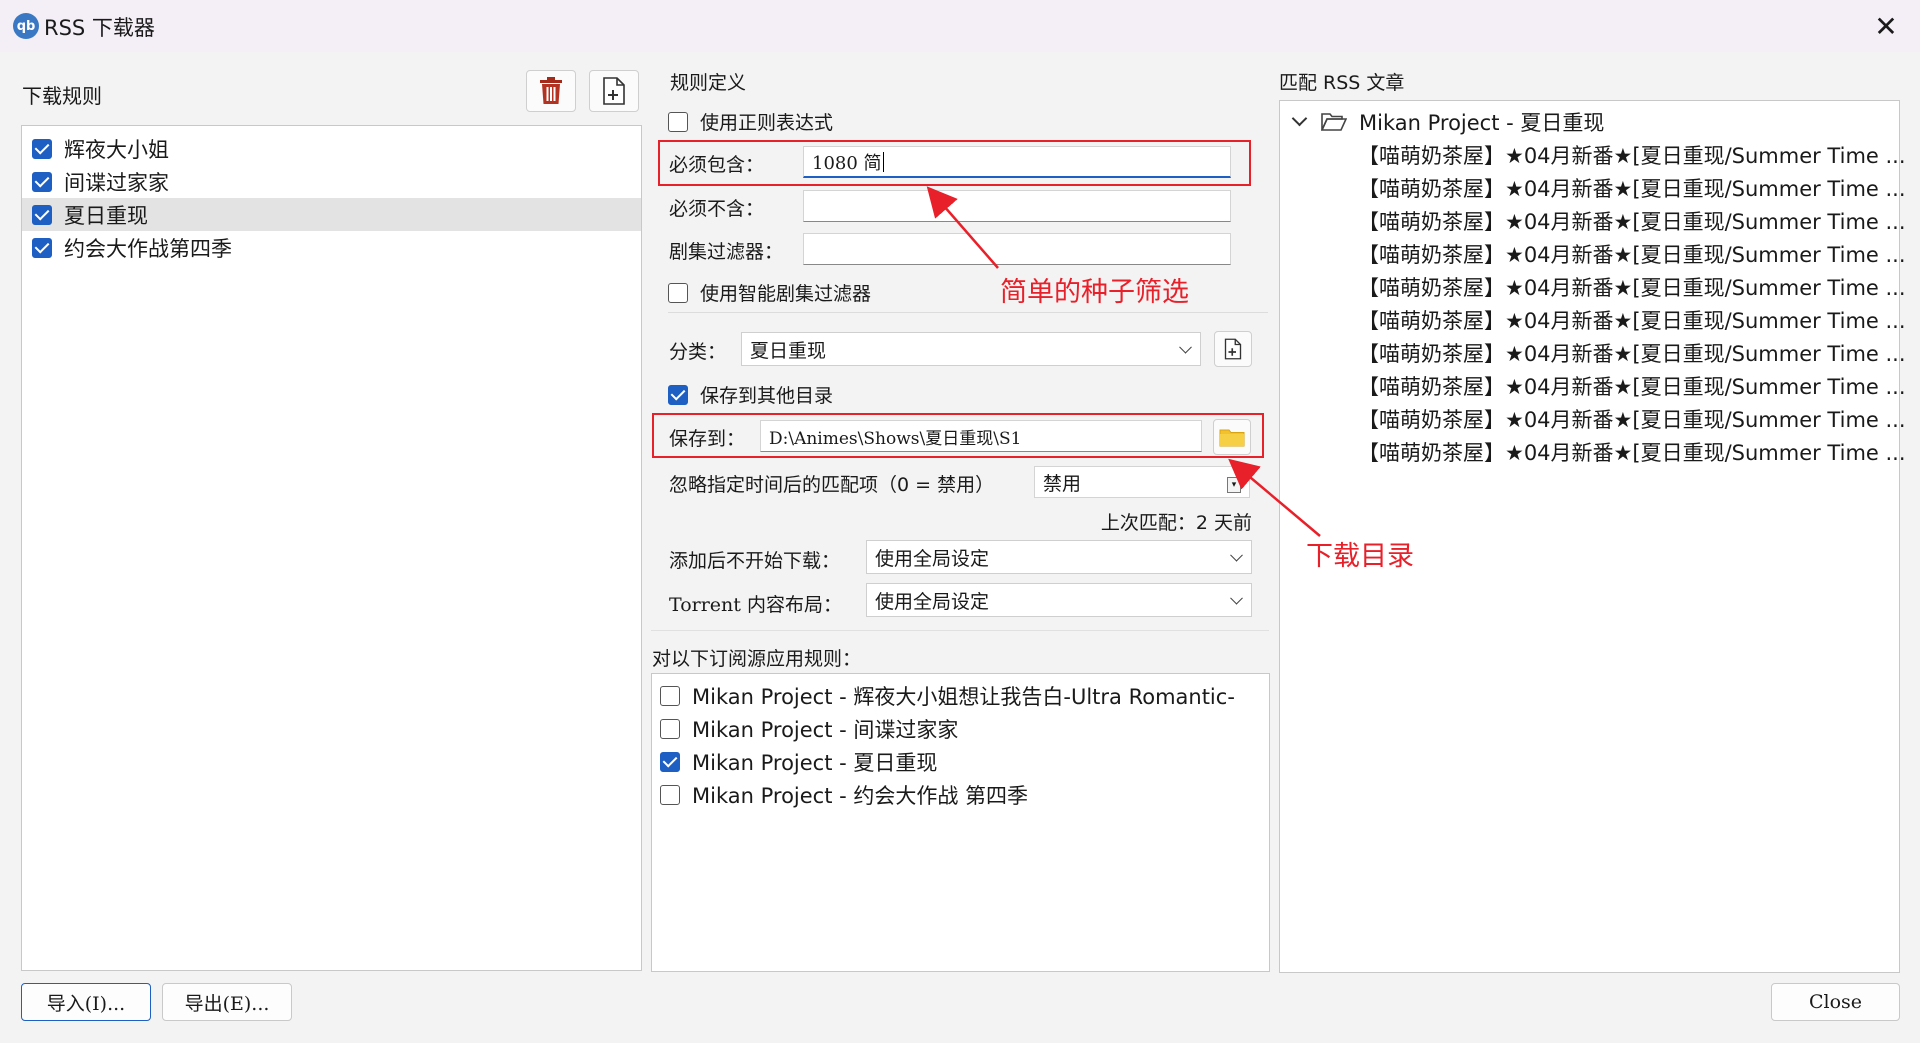  Describe the element at coordinates (962, 227) in the screenshot. I see `filter-arrow` at that location.